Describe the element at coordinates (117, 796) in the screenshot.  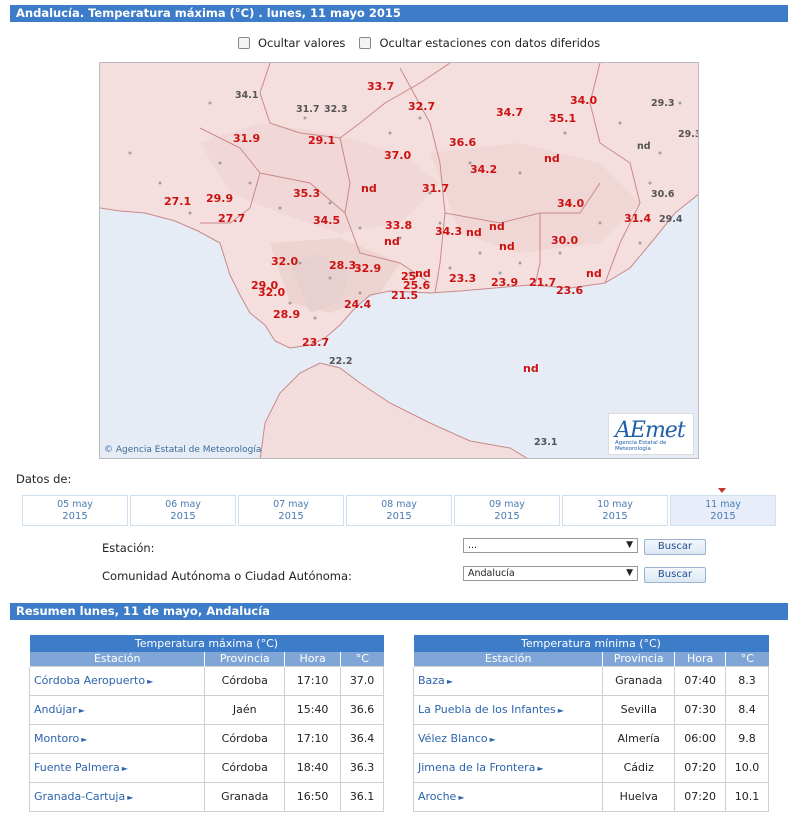
I see `station-link: Granada-Cartuja ►` at that location.